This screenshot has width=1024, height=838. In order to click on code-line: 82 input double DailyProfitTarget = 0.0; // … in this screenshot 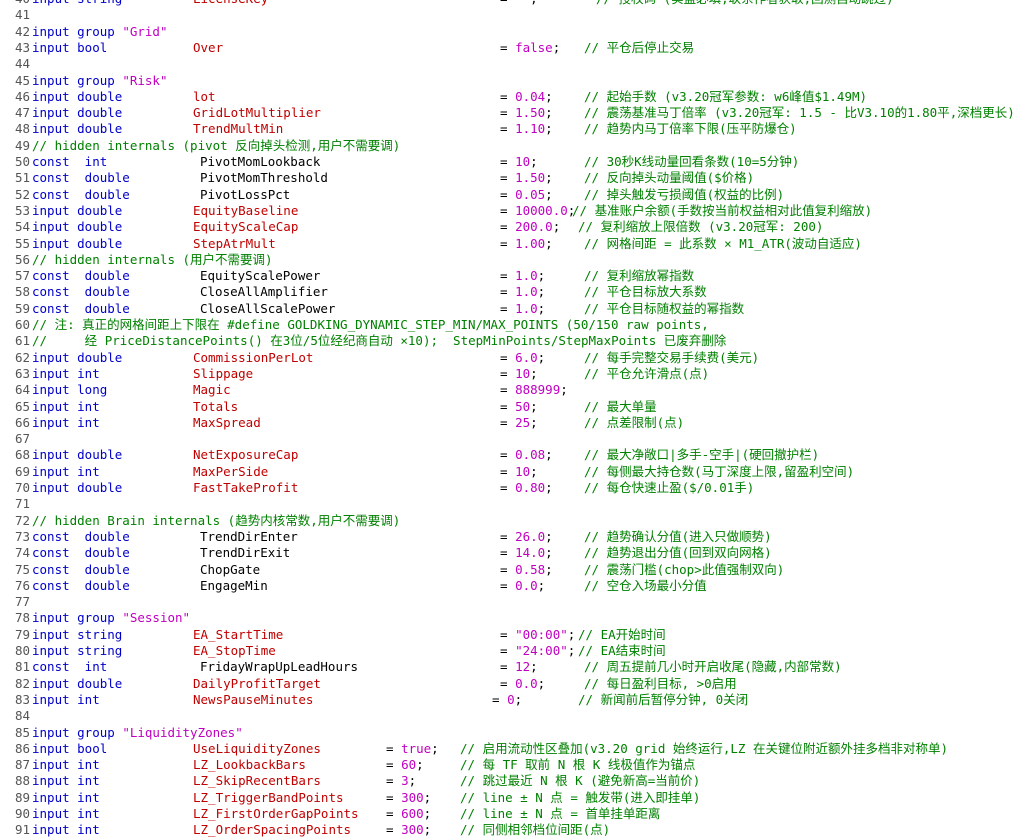, I will do `click(512, 684)`.